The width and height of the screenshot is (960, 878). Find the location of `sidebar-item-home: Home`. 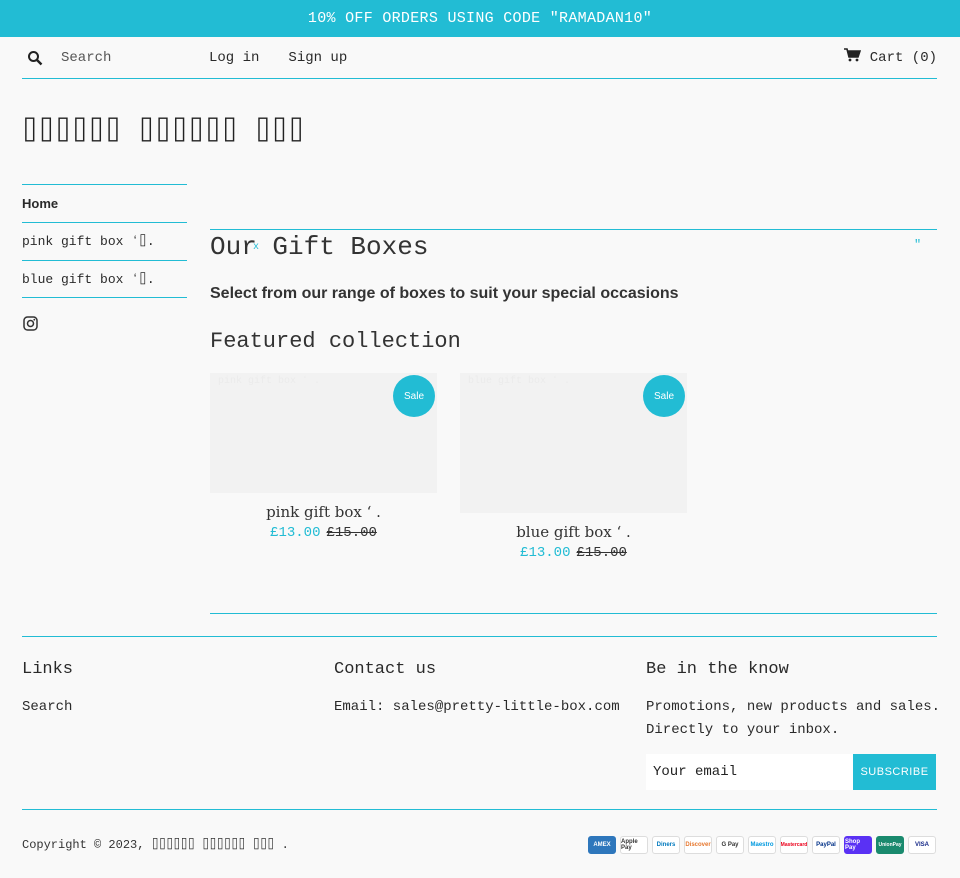

sidebar-item-home: Home is located at coordinates (104, 203).